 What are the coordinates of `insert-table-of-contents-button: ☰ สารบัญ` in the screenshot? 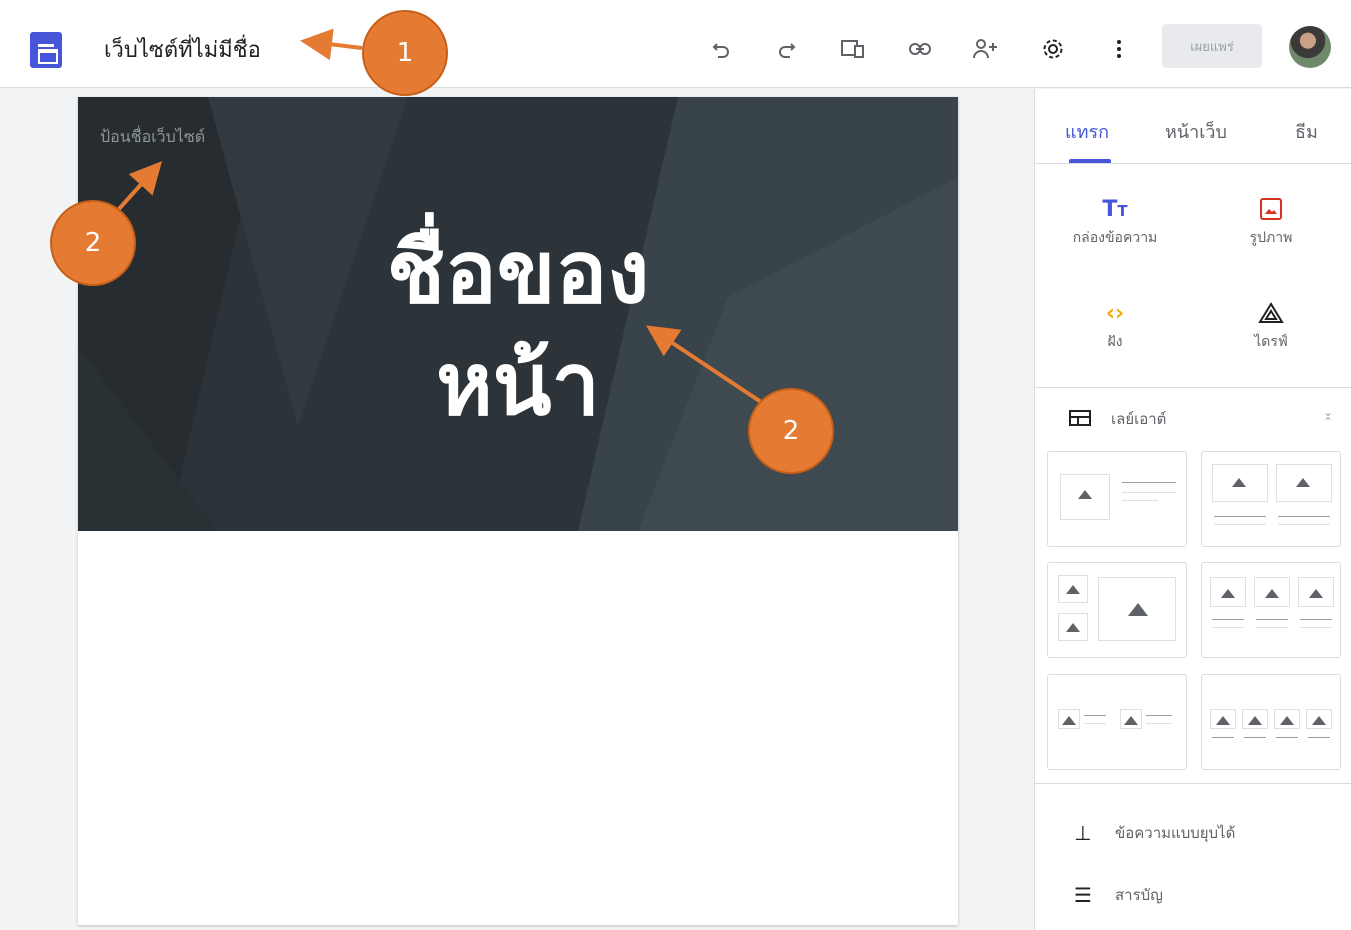 It's located at (1116, 895).